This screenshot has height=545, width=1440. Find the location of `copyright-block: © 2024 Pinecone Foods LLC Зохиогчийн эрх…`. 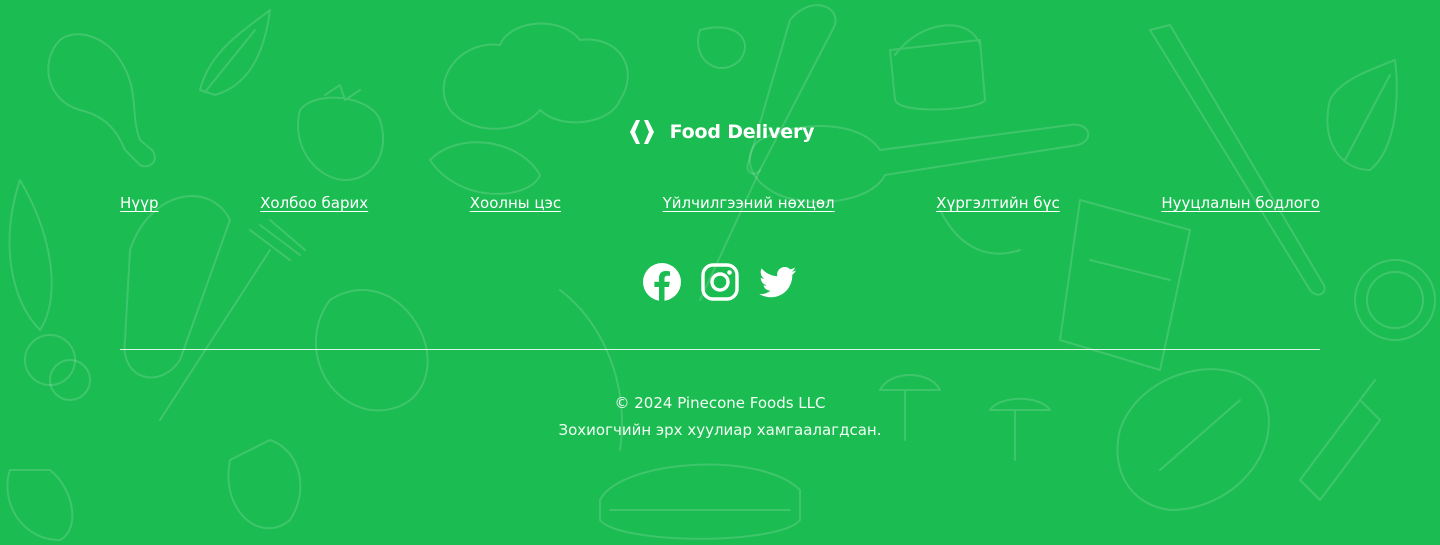

copyright-block: © 2024 Pinecone Foods LLC Зохиогчийн эрх… is located at coordinates (720, 417).